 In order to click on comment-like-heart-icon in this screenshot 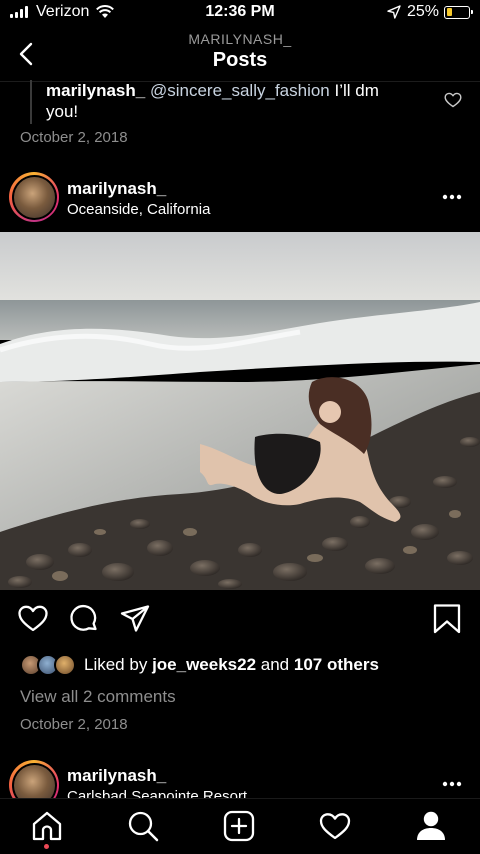, I will do `click(453, 100)`.